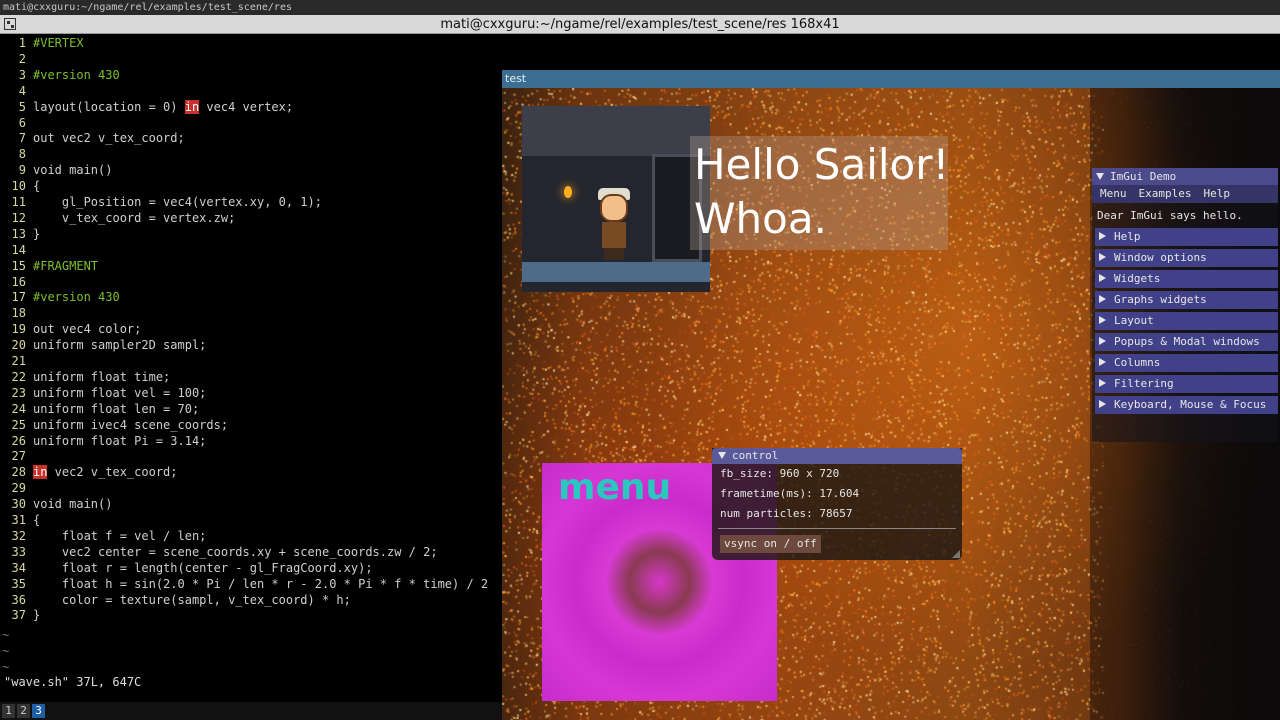 The image size is (1280, 720). I want to click on code-line: 31 {, so click(20, 520).